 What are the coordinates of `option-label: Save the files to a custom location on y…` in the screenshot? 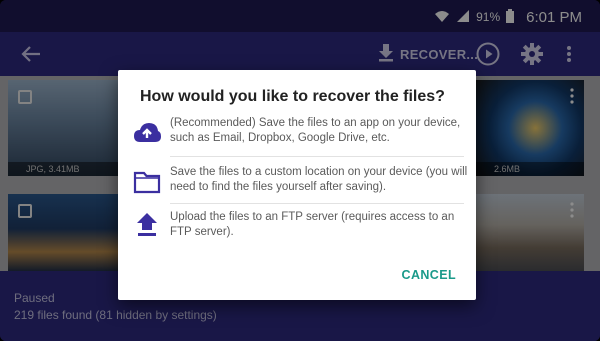 It's located at (319, 179).